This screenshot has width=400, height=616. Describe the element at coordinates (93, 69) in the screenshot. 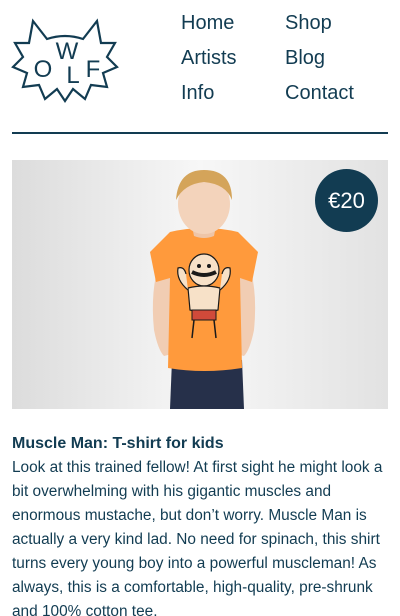

I see `svg-text: F` at that location.